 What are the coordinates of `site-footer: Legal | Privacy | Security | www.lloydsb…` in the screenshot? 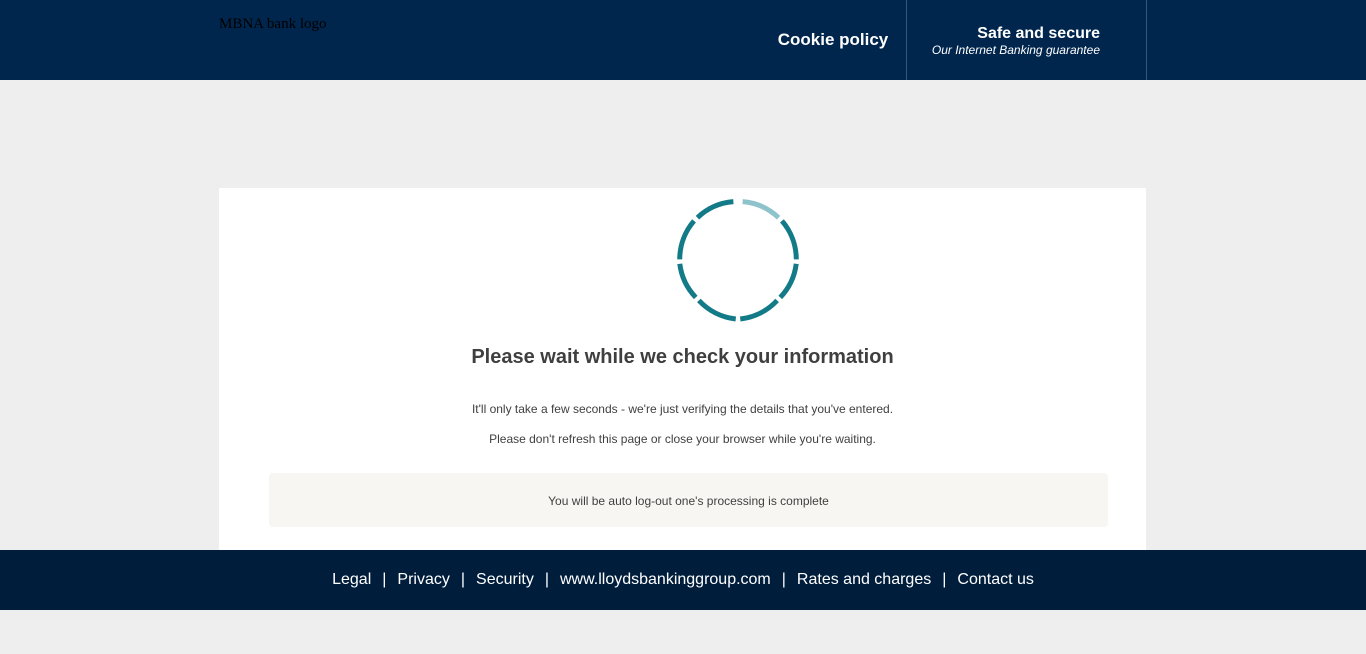 It's located at (683, 580).